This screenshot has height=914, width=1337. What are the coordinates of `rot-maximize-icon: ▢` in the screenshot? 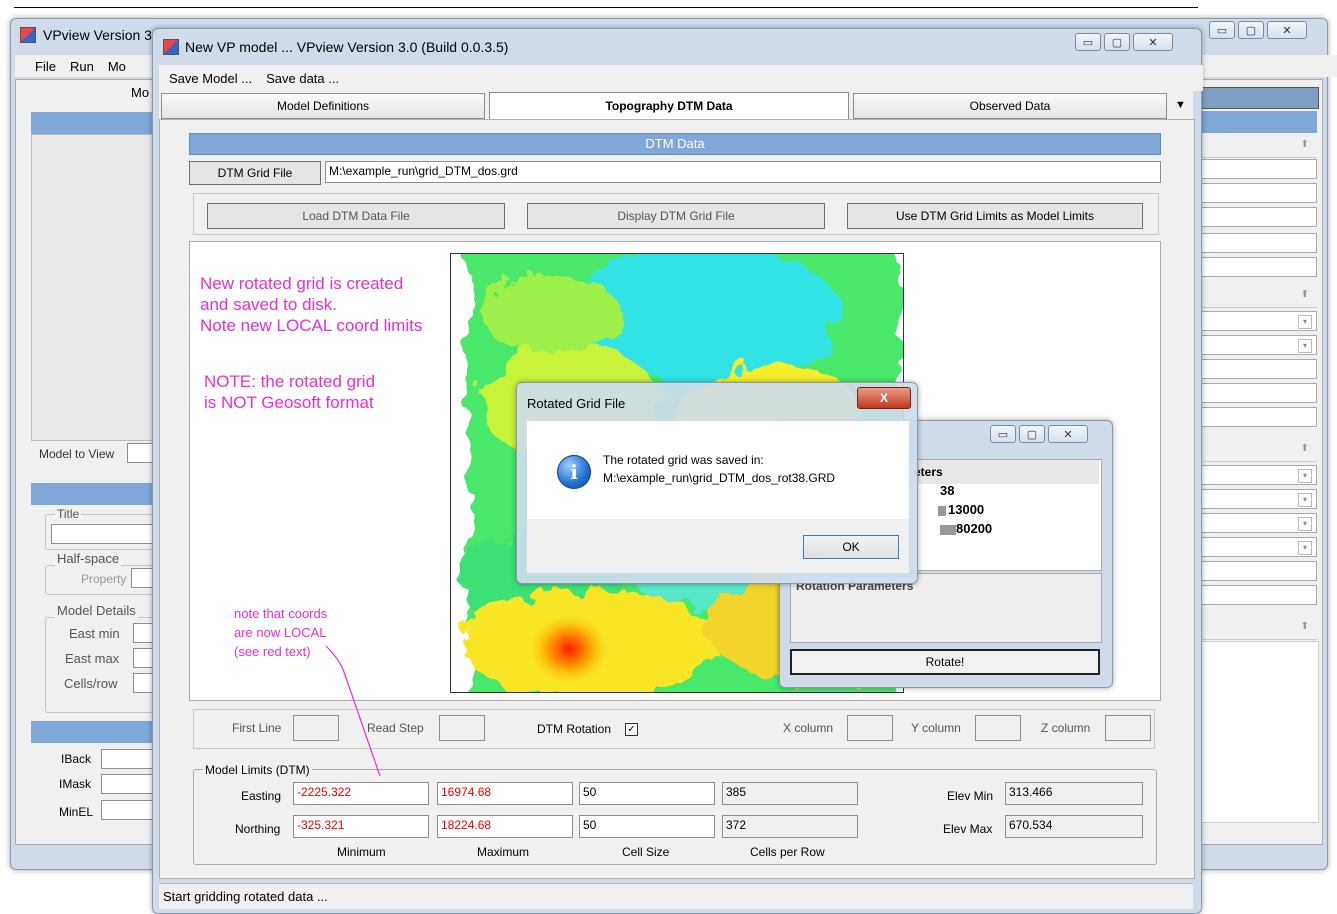 It's located at (1032, 434).